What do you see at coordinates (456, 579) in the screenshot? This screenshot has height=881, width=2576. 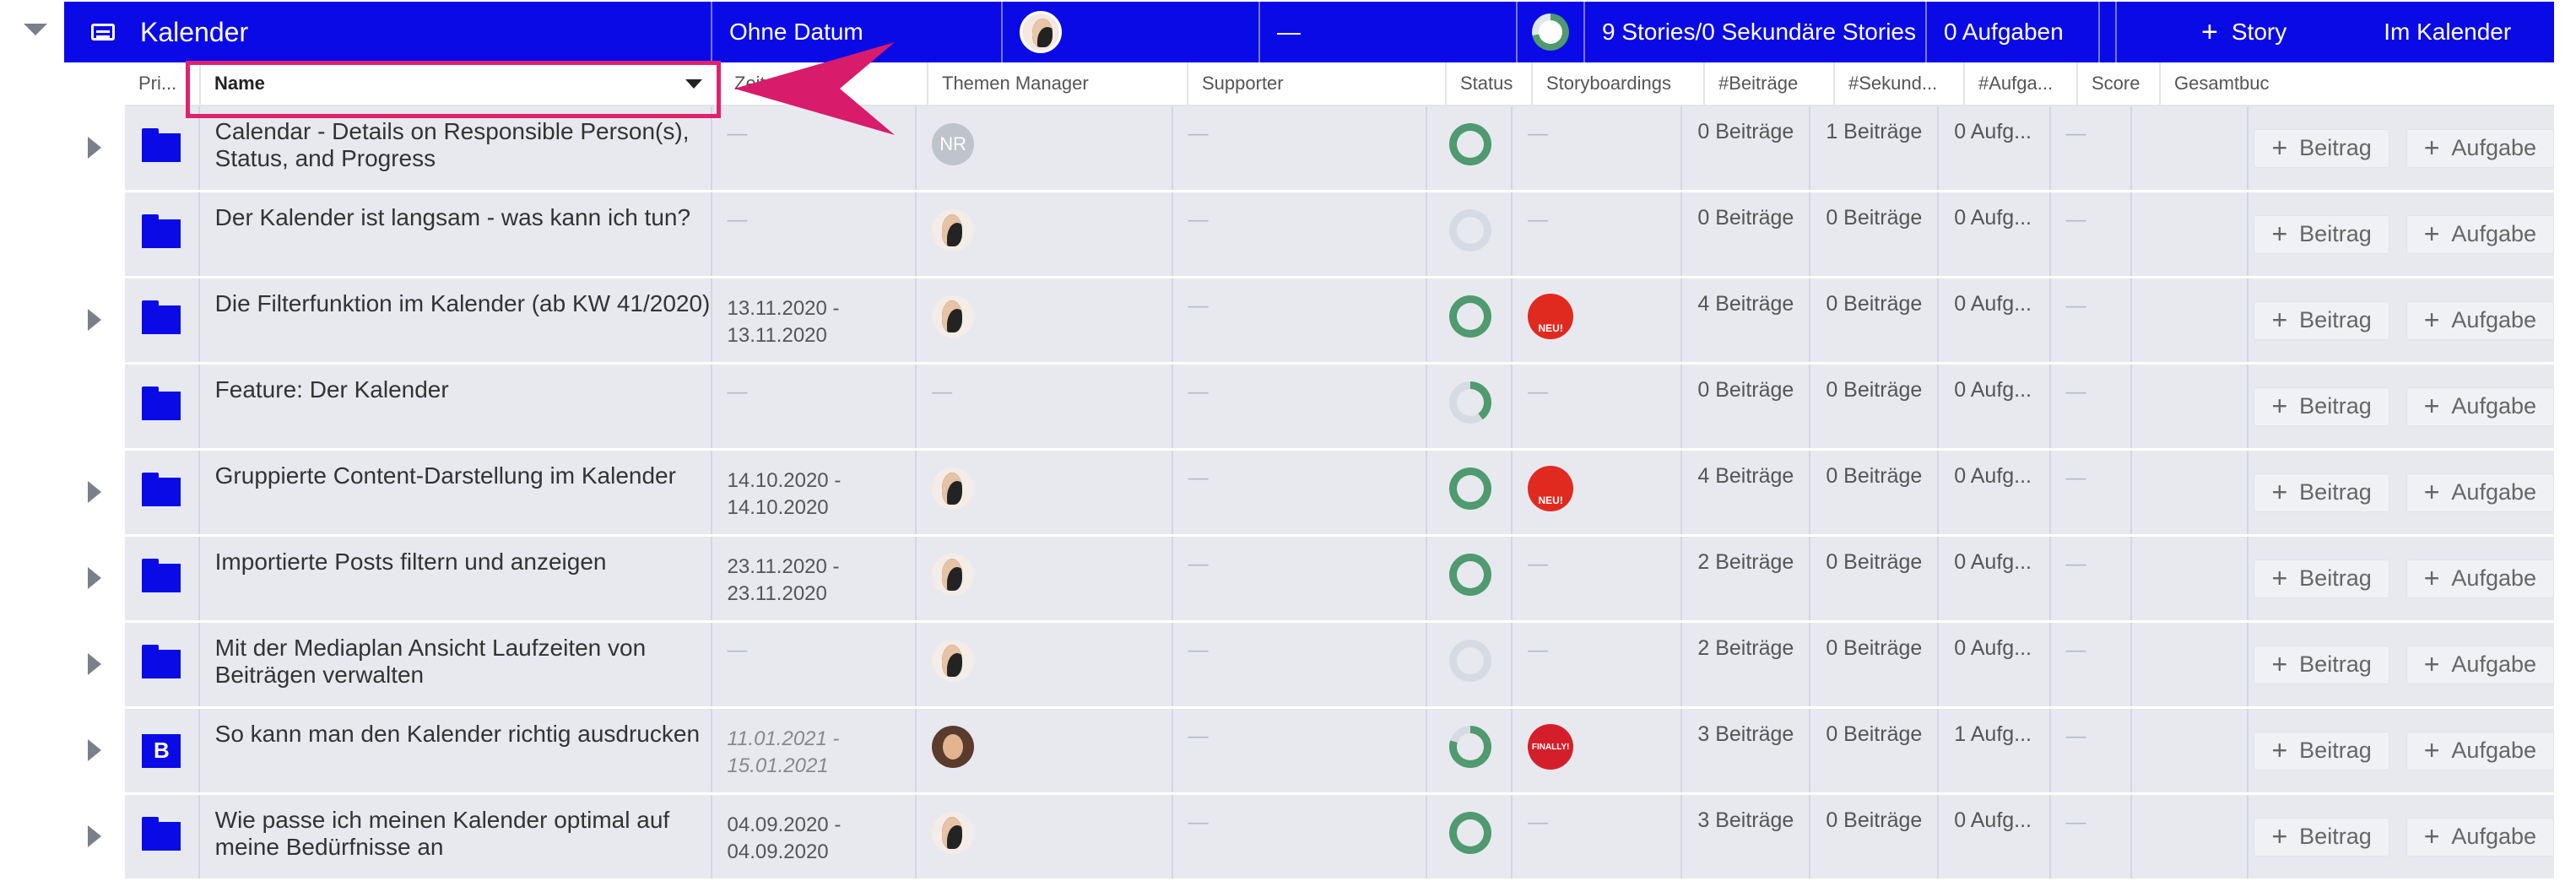 I see `story-name: Importierte Posts filtern und anzeigen` at bounding box center [456, 579].